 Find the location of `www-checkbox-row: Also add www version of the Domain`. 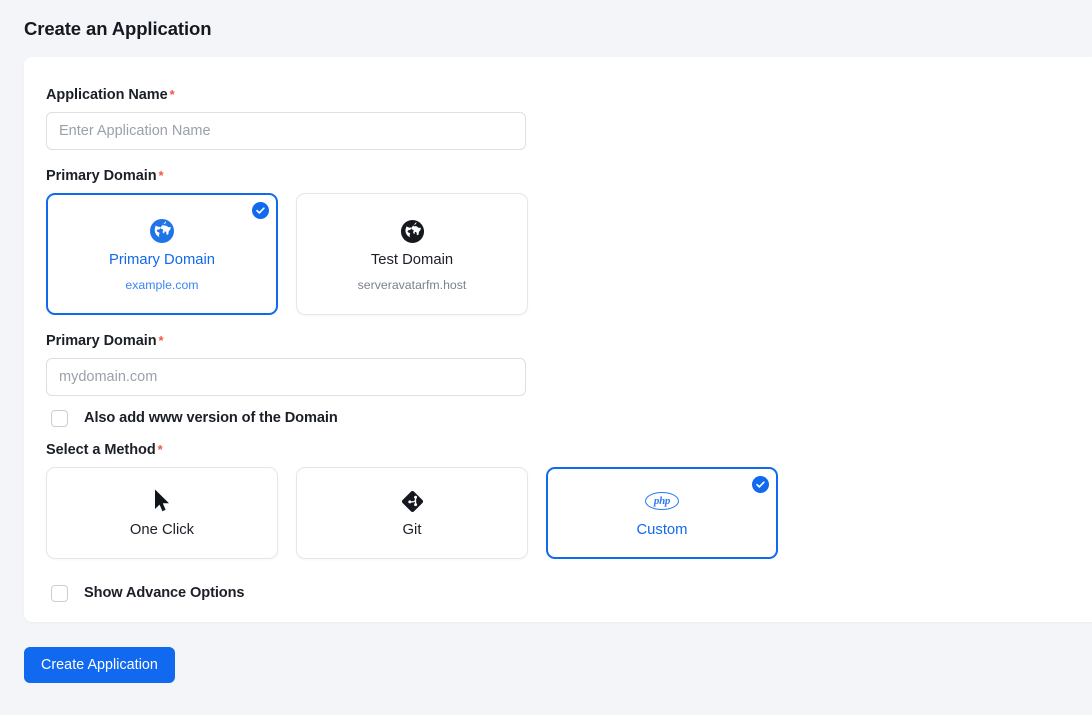

www-checkbox-row: Also add www version of the Domain is located at coordinates (569, 418).